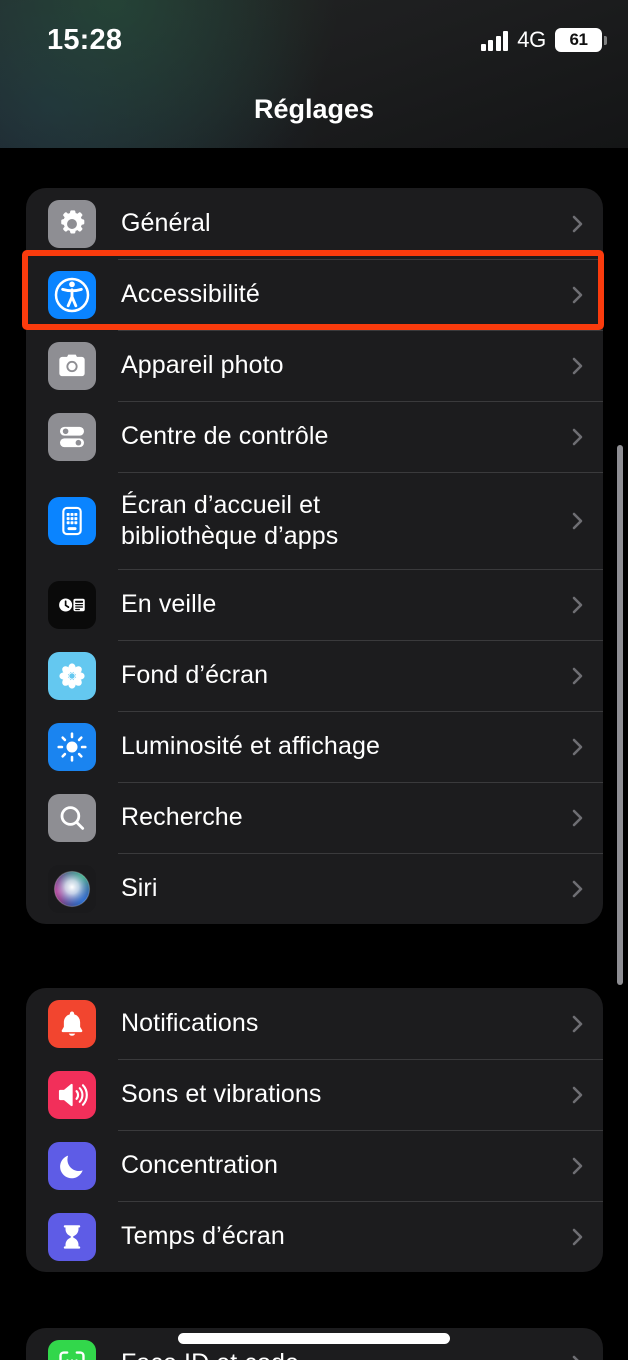 This screenshot has width=628, height=1360. I want to click on network-type-label: 4G, so click(531, 39).